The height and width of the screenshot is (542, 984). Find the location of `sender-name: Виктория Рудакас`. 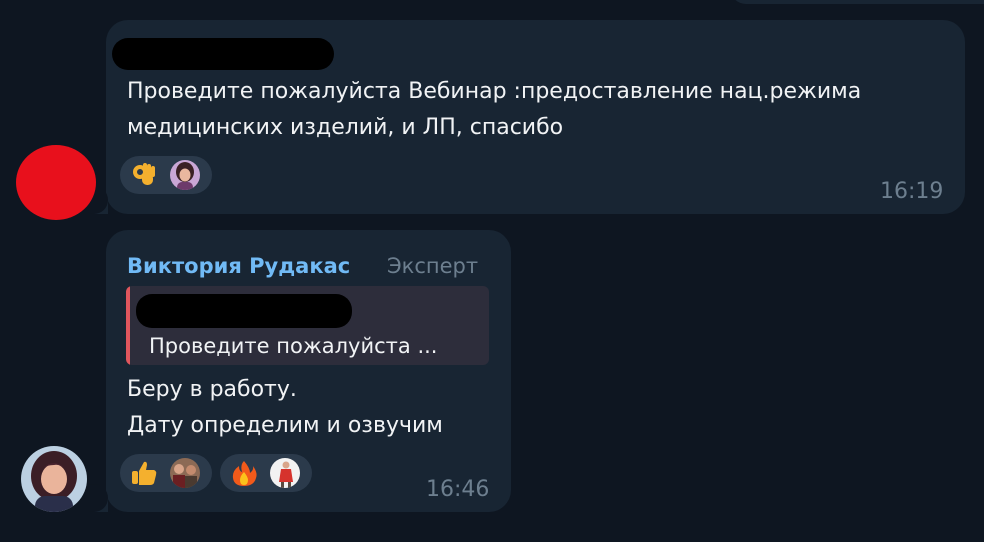

sender-name: Виктория Рудакас is located at coordinates (238, 266).